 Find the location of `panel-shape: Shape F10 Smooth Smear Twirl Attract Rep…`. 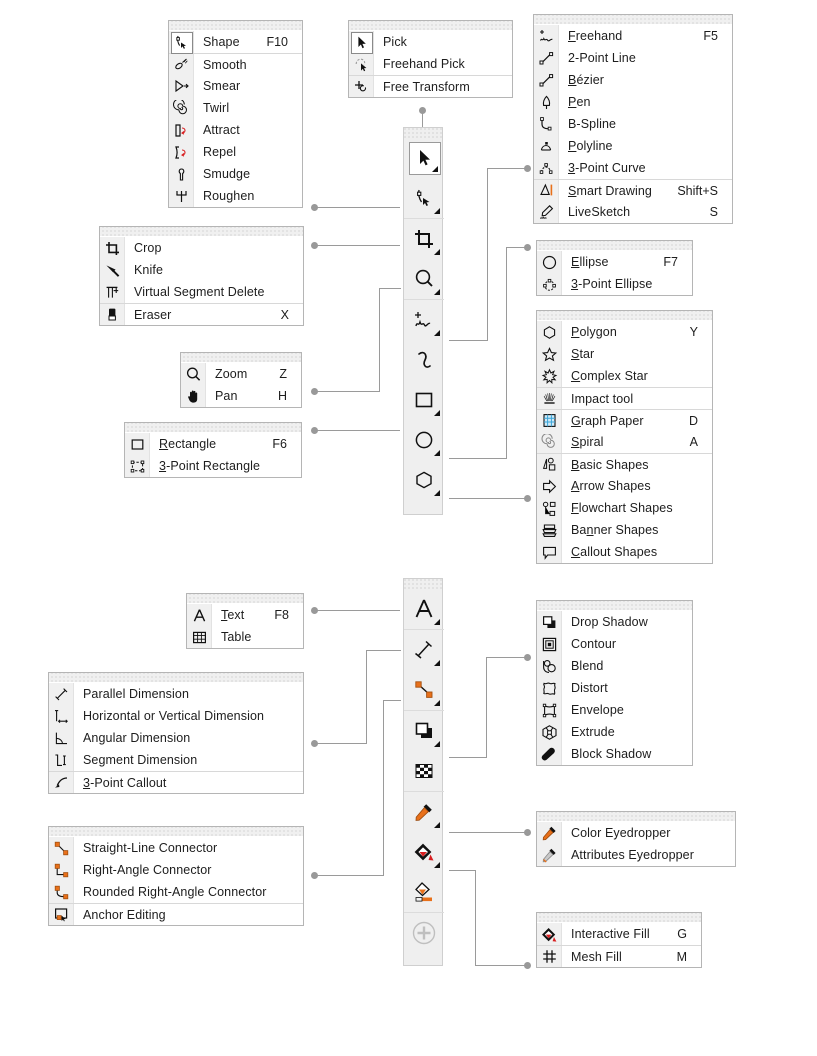

panel-shape: Shape F10 Smooth Smear Twirl Attract Rep… is located at coordinates (235, 114).